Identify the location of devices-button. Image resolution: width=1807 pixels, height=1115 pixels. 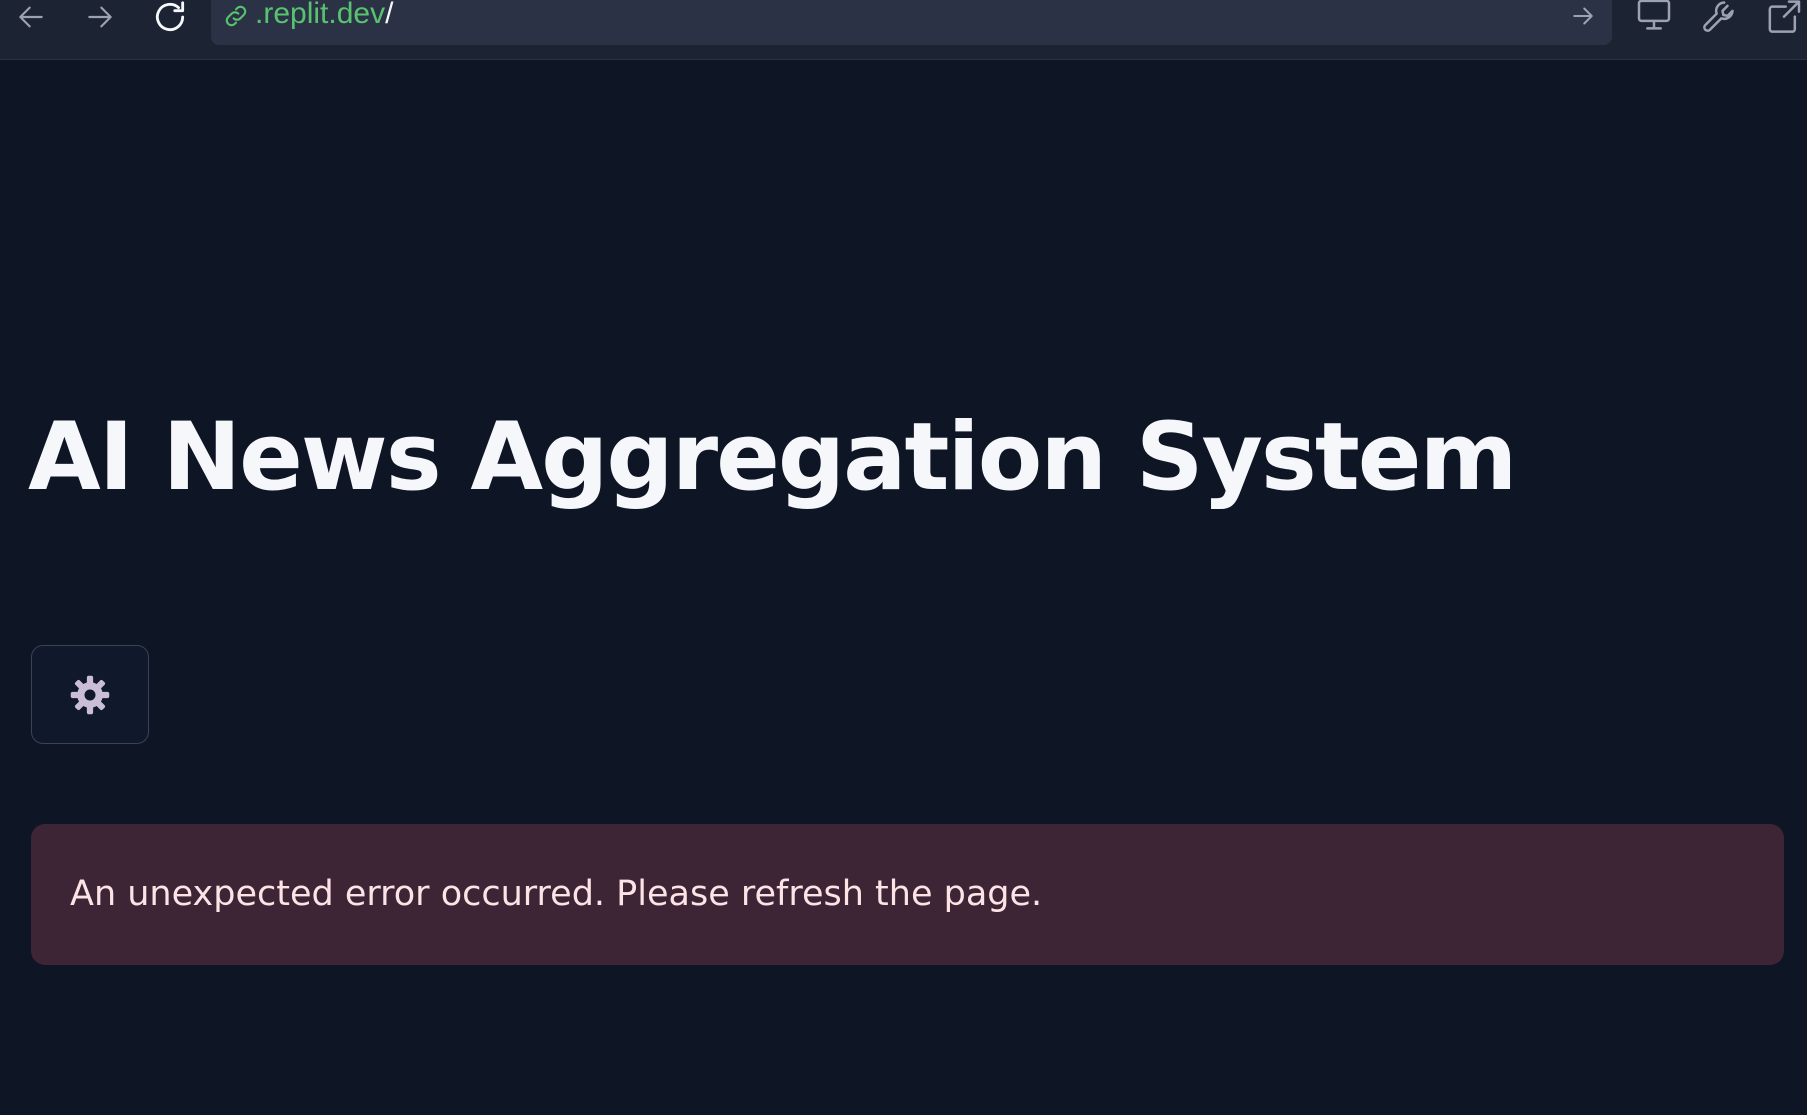
(1654, 18).